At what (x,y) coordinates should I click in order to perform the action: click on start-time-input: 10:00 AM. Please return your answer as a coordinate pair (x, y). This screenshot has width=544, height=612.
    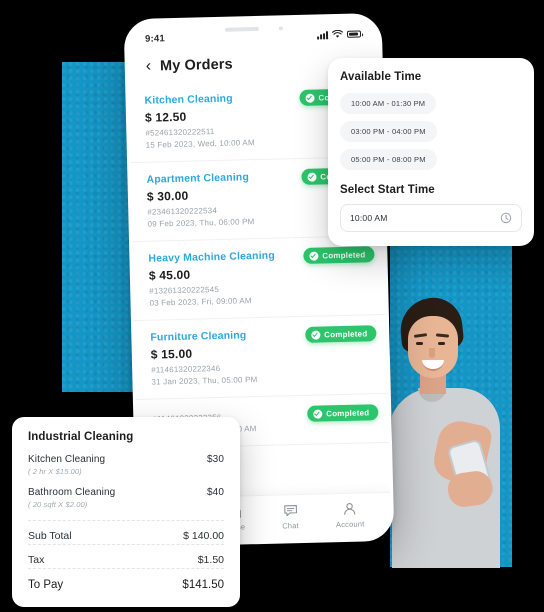
    Looking at the image, I should click on (431, 218).